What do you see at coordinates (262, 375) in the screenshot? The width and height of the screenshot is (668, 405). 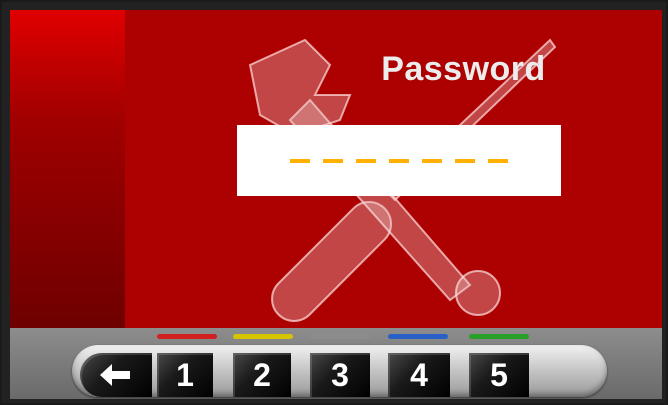 I see `key-2-button: 2` at bounding box center [262, 375].